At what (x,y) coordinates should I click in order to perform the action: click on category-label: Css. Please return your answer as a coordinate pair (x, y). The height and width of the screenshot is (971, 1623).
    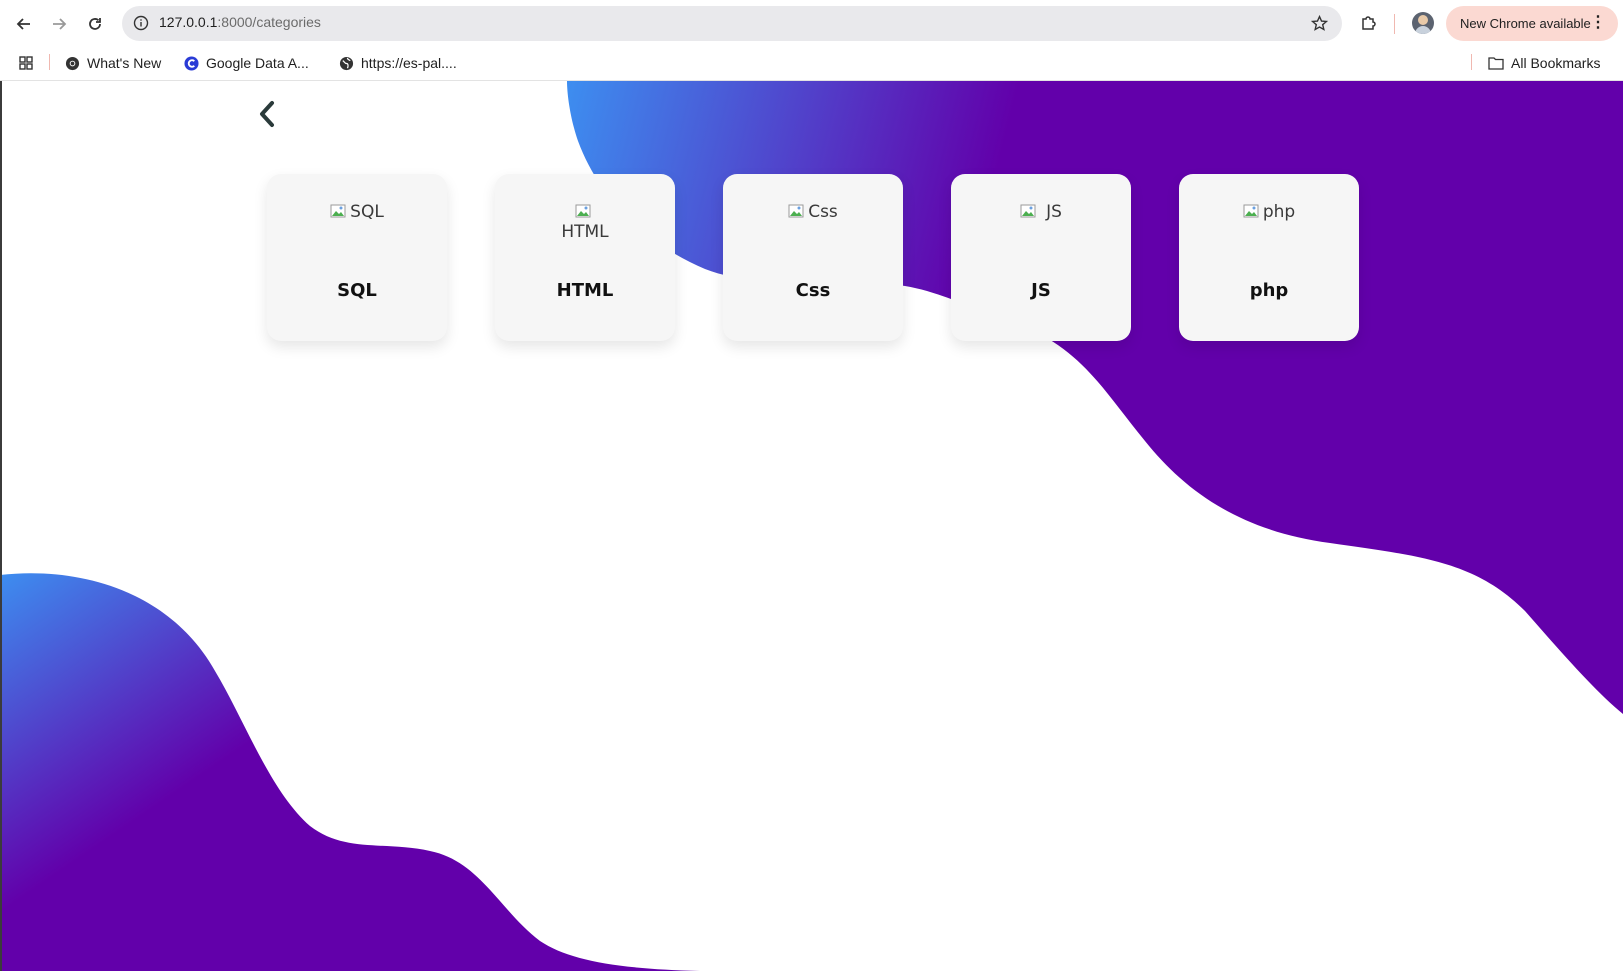
    Looking at the image, I should click on (813, 290).